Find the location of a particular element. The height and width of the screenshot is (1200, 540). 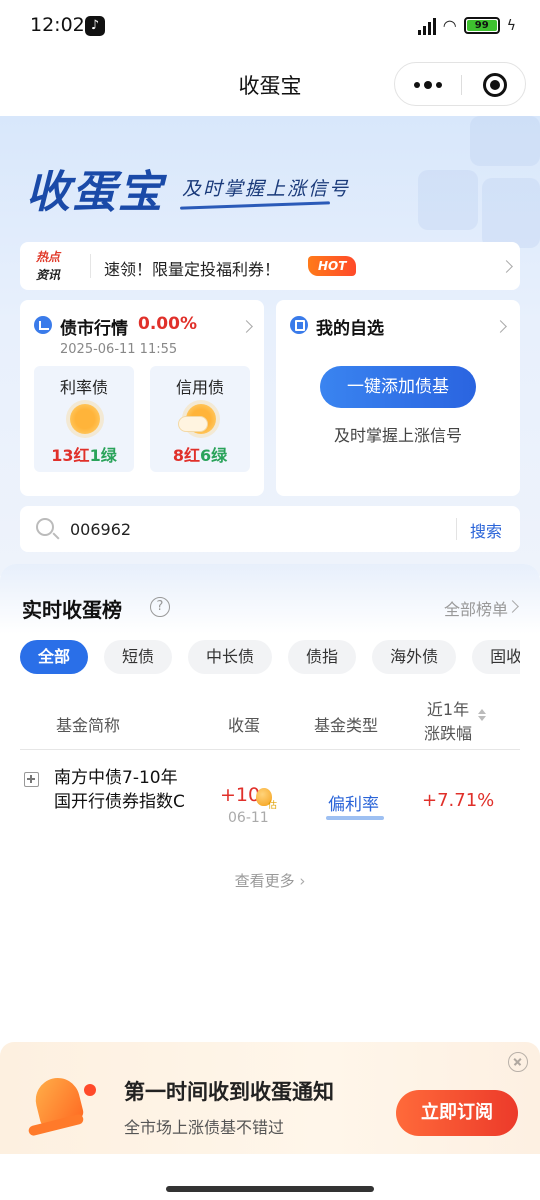

system-nav-bar is located at coordinates (270, 1177).